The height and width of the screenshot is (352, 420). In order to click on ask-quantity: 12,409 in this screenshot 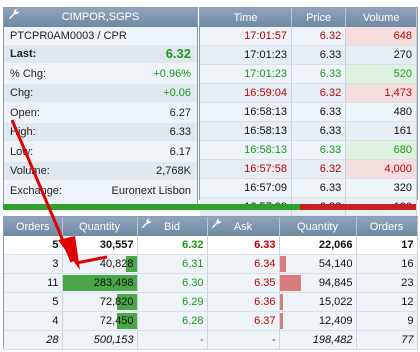, I will do `click(318, 321)`.